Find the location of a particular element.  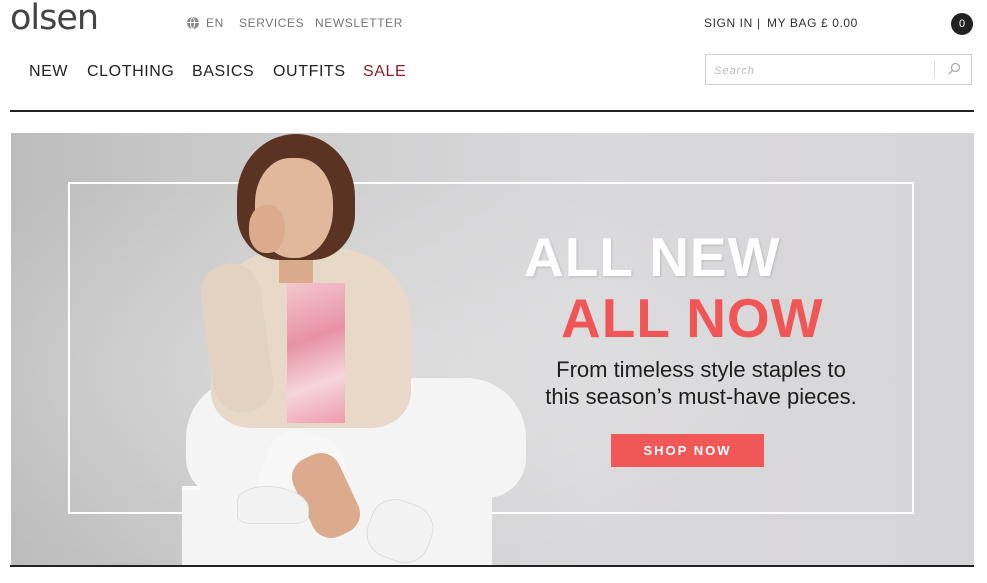

search-box is located at coordinates (838, 69).